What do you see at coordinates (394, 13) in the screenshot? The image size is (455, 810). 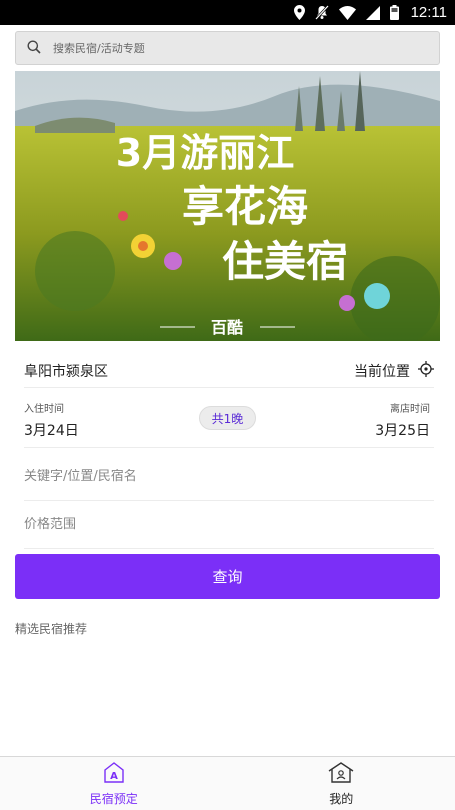 I see `battery-icon` at bounding box center [394, 13].